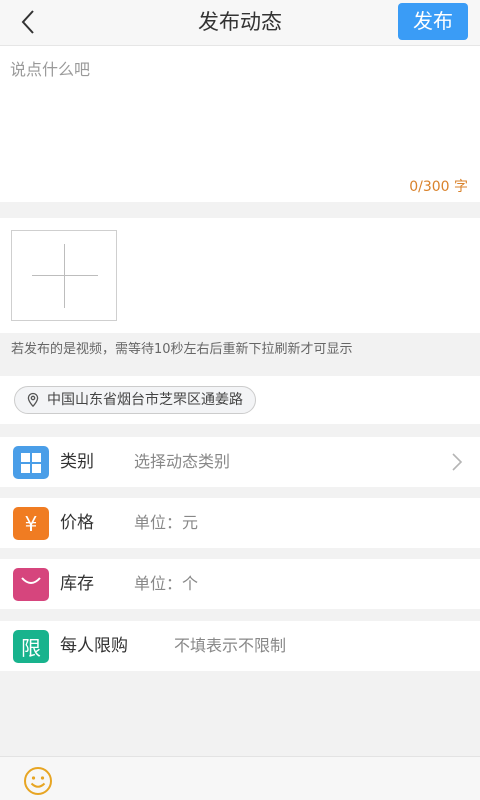 This screenshot has height=800, width=480. Describe the element at coordinates (166, 522) in the screenshot. I see `price-unit-value: 单位：元` at that location.